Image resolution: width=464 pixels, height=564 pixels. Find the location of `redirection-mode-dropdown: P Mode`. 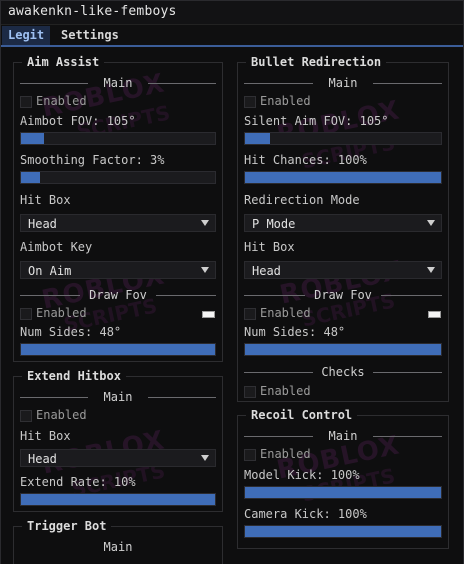

redirection-mode-dropdown: P Mode is located at coordinates (343, 223).